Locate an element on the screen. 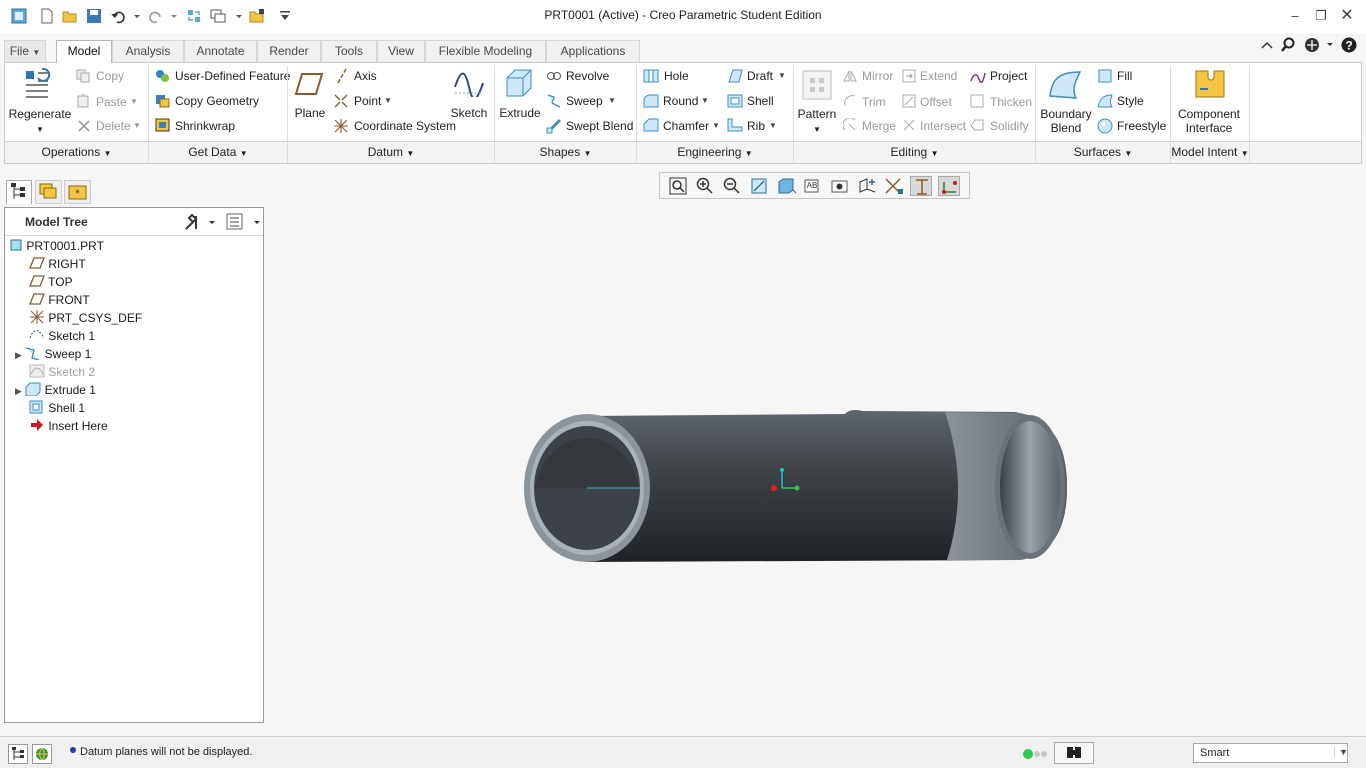 The image size is (1366, 768). display-style-icon is located at coordinates (786, 186).